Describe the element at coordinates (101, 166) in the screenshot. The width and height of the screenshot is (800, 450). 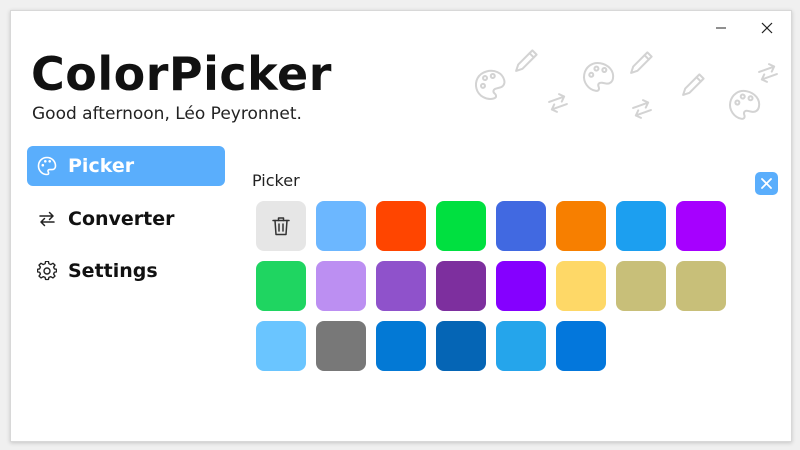
I see `nav-item-label: Picker` at that location.